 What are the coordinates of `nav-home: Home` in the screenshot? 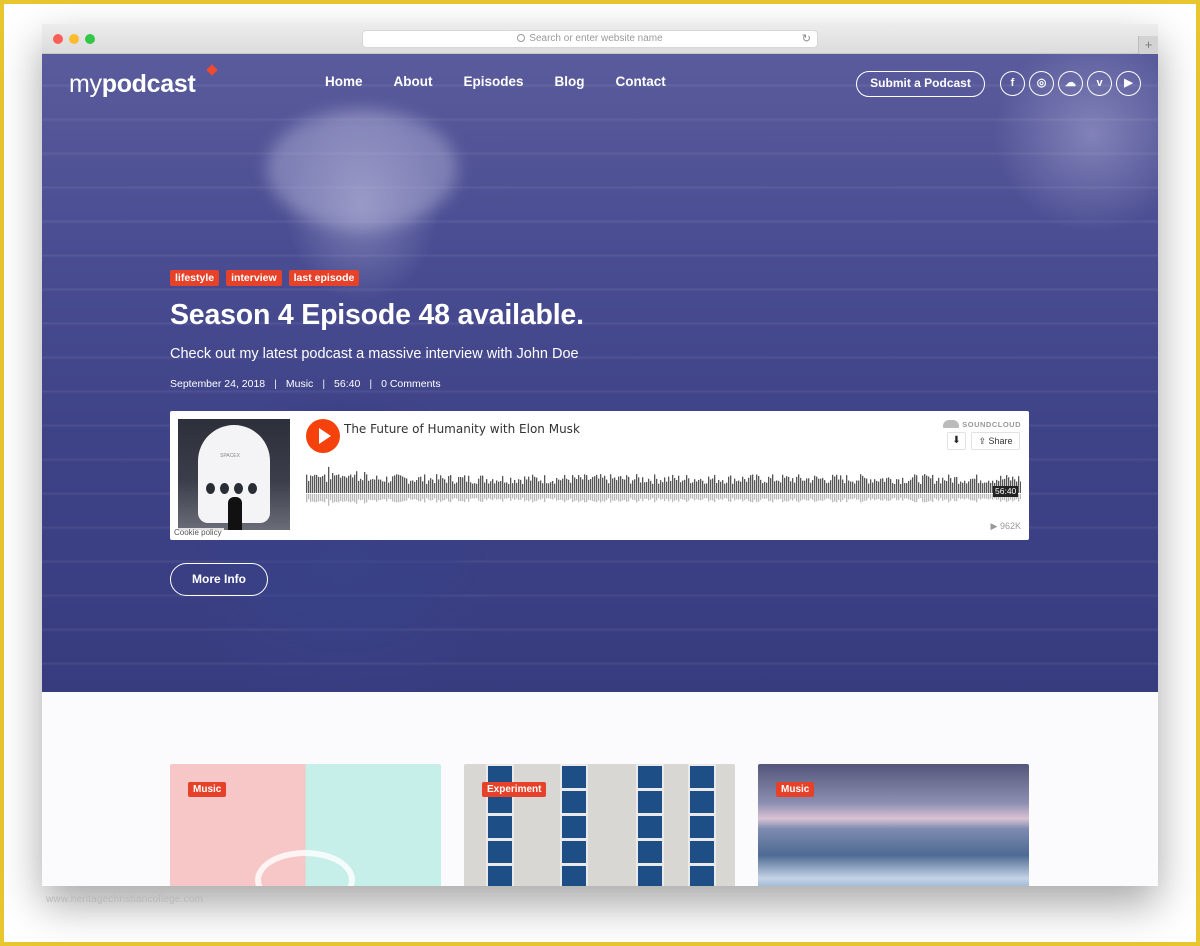 It's located at (344, 81).